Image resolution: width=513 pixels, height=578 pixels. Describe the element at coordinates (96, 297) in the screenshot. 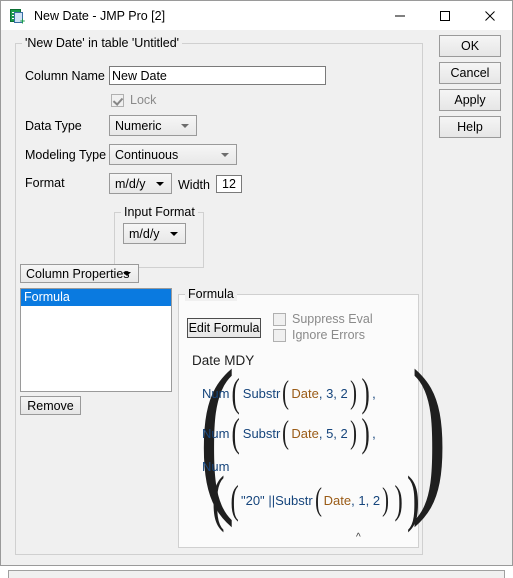

I see `list-item: Formula` at that location.